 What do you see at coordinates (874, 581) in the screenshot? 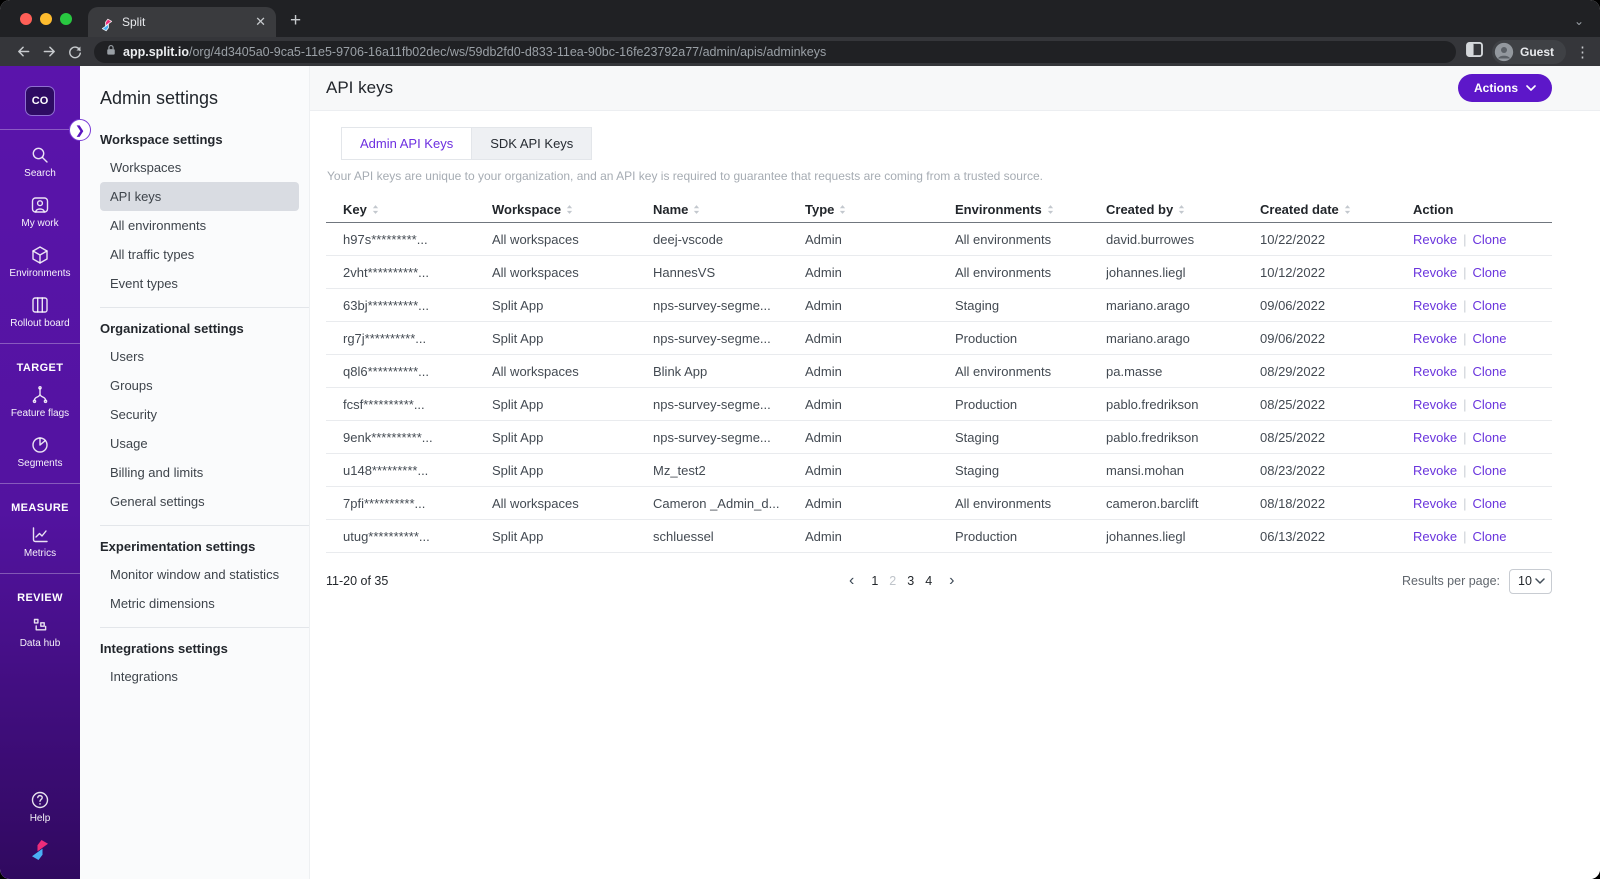
I see `page-number-1: 1` at bounding box center [874, 581].